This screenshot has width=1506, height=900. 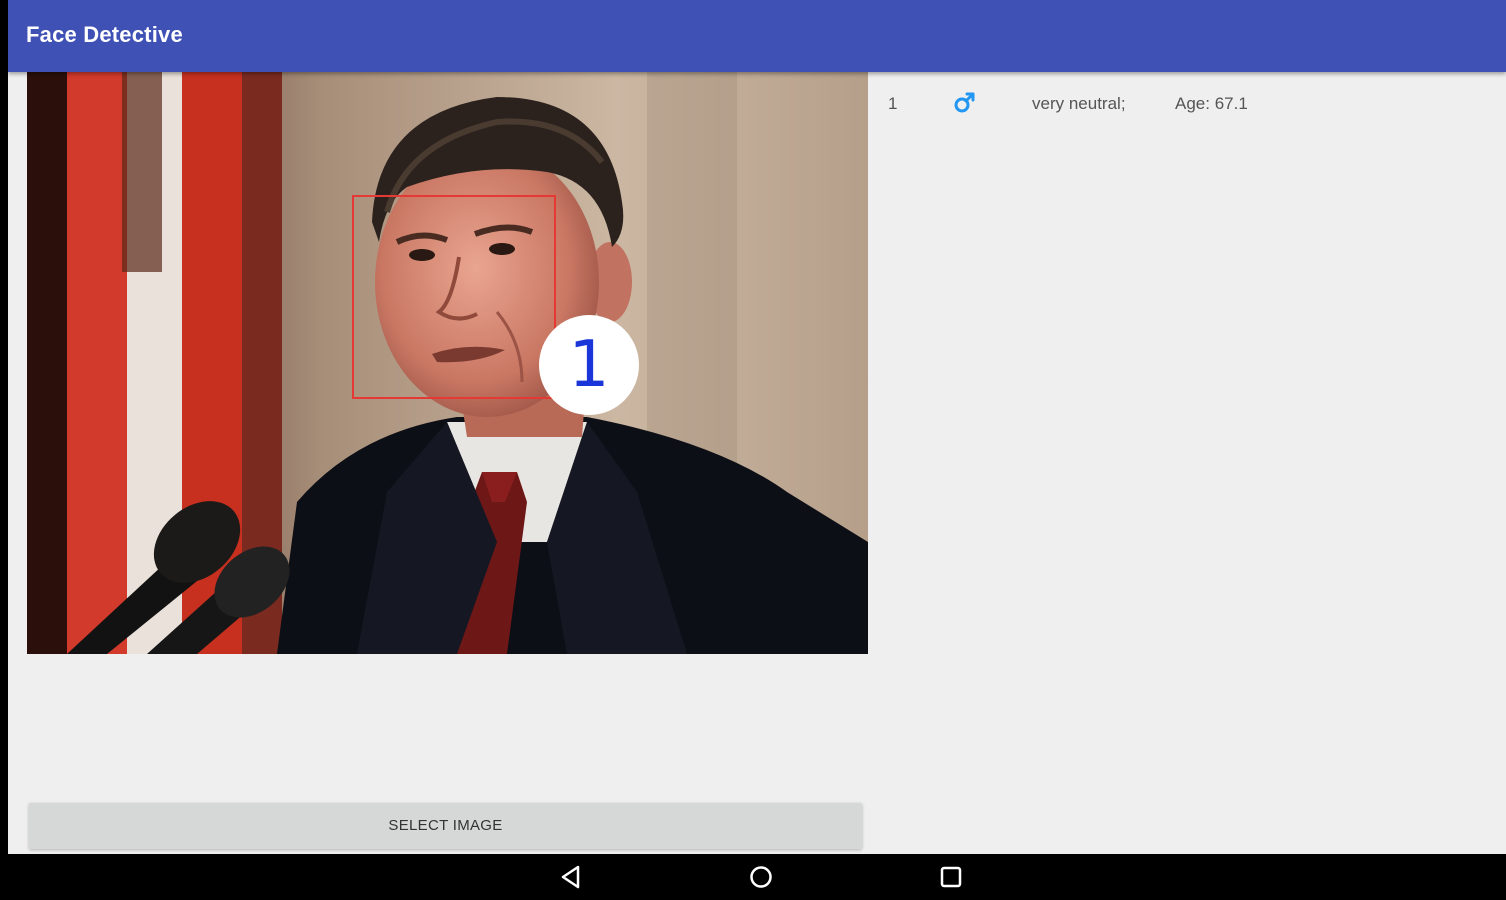 What do you see at coordinates (951, 877) in the screenshot?
I see `recent-apps-icon` at bounding box center [951, 877].